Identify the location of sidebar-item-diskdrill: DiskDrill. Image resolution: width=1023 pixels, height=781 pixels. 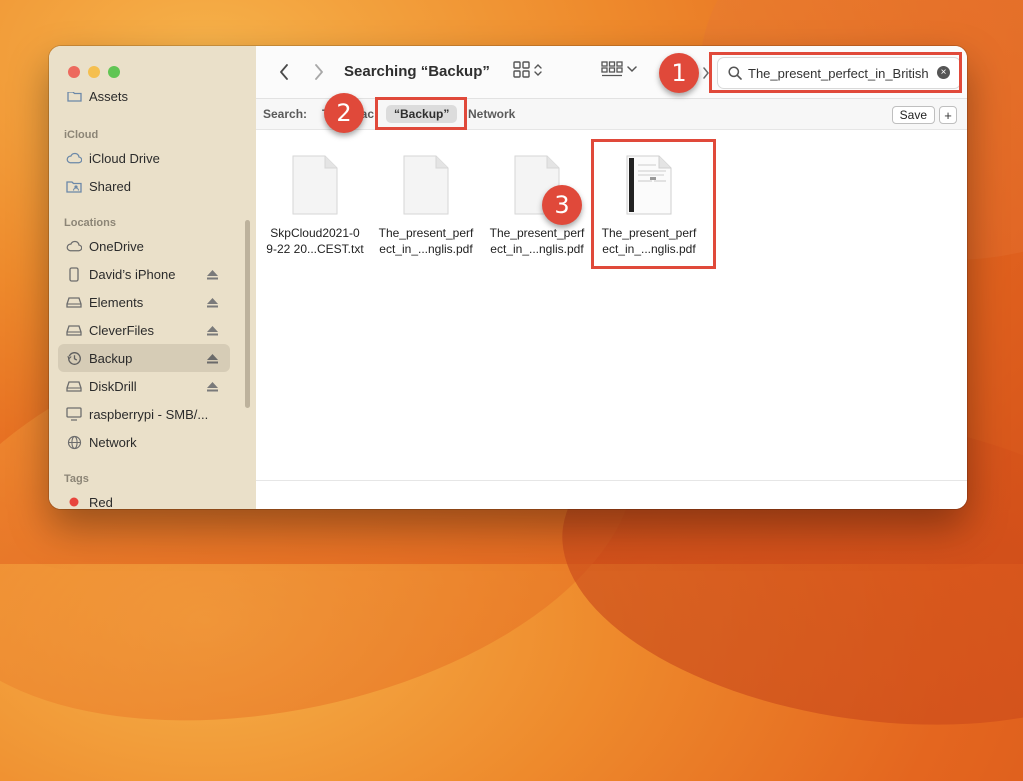
(144, 386).